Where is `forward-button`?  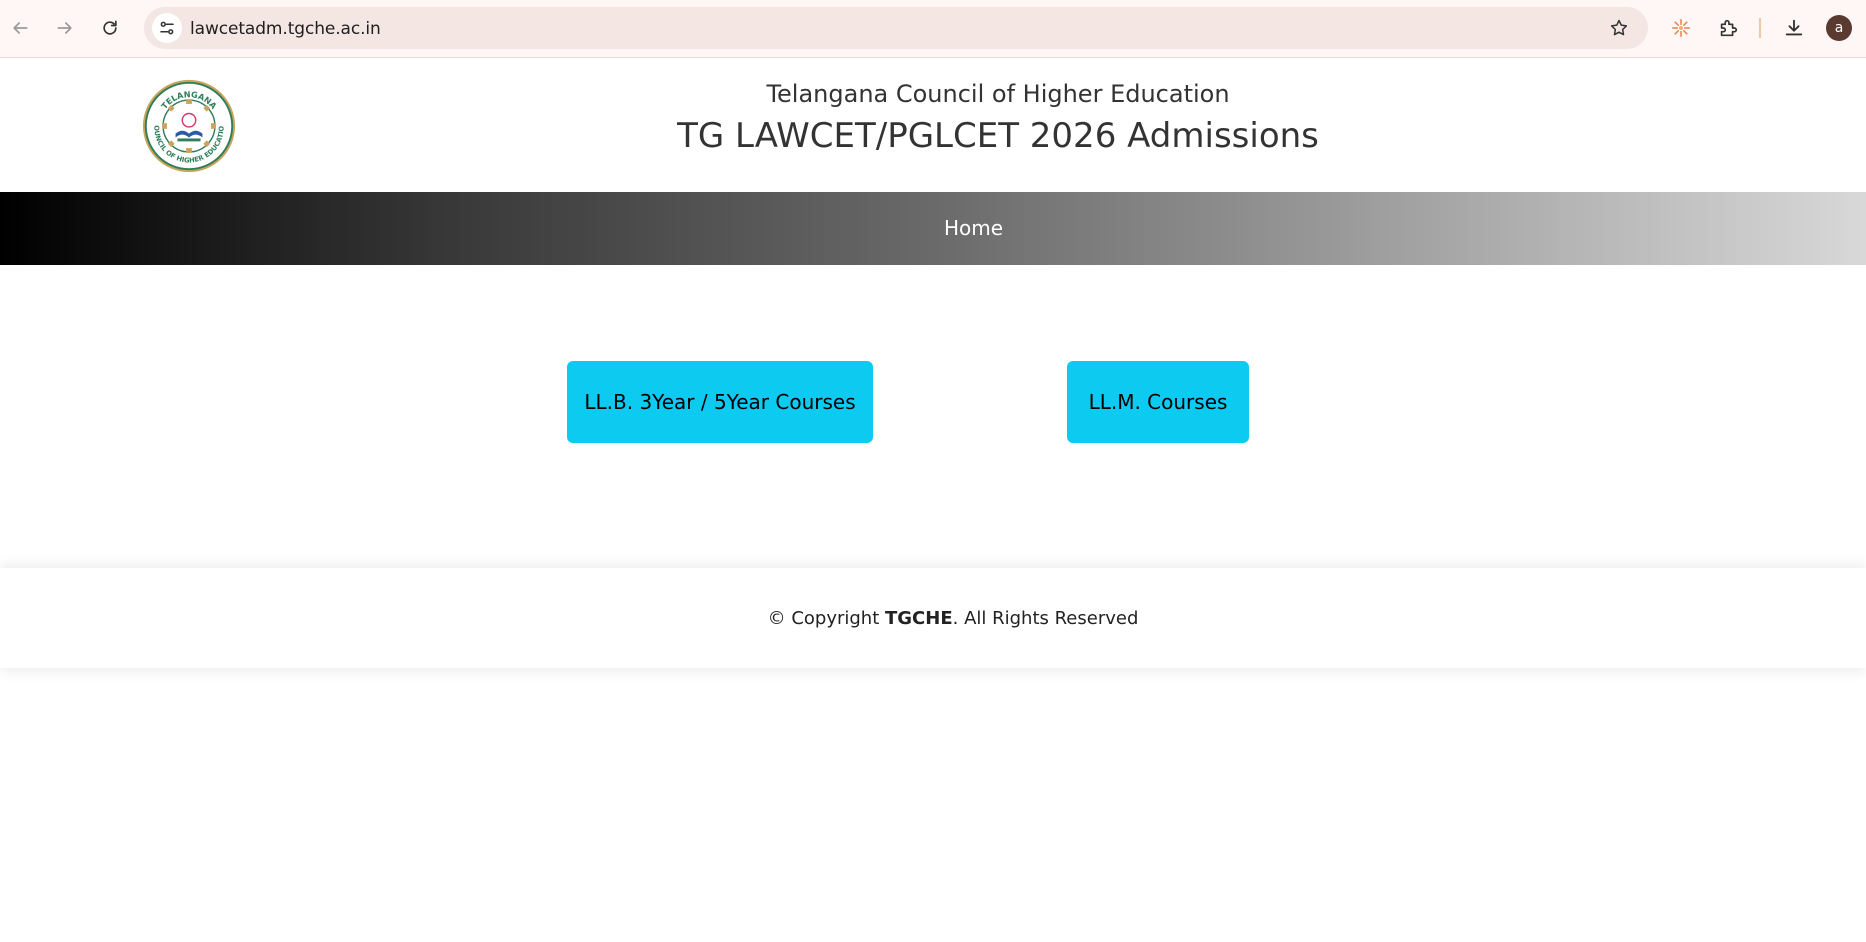
forward-button is located at coordinates (65, 28).